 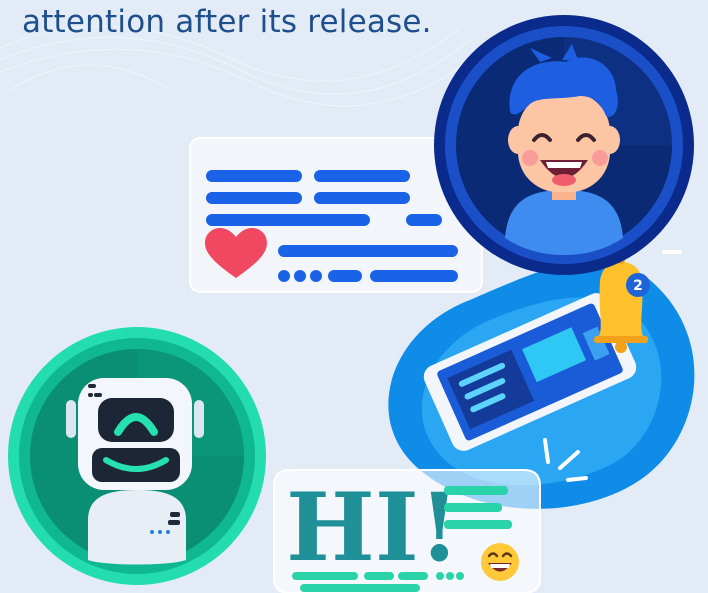 What do you see at coordinates (500, 562) in the screenshot?
I see `laughing-emoji-icon` at bounding box center [500, 562].